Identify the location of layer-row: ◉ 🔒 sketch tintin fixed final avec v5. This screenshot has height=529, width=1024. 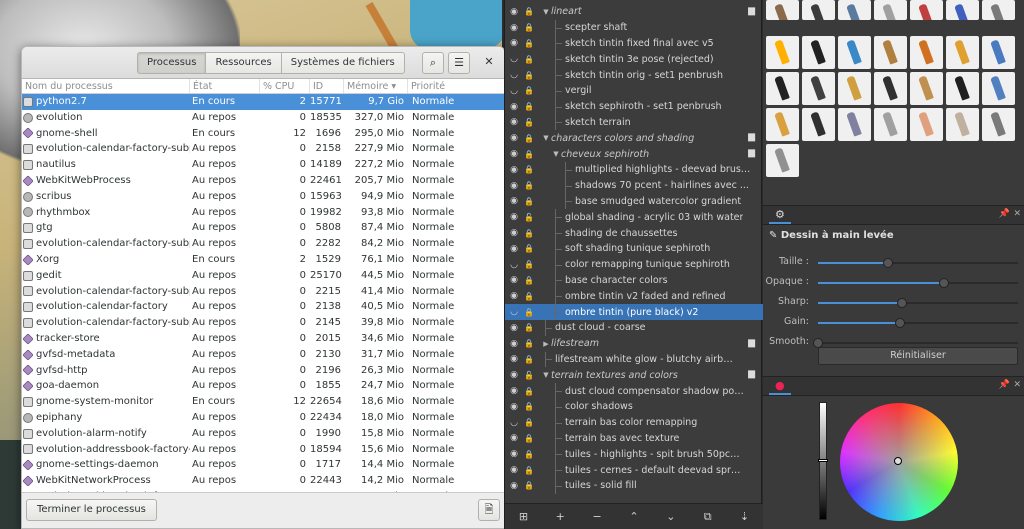
(634, 43).